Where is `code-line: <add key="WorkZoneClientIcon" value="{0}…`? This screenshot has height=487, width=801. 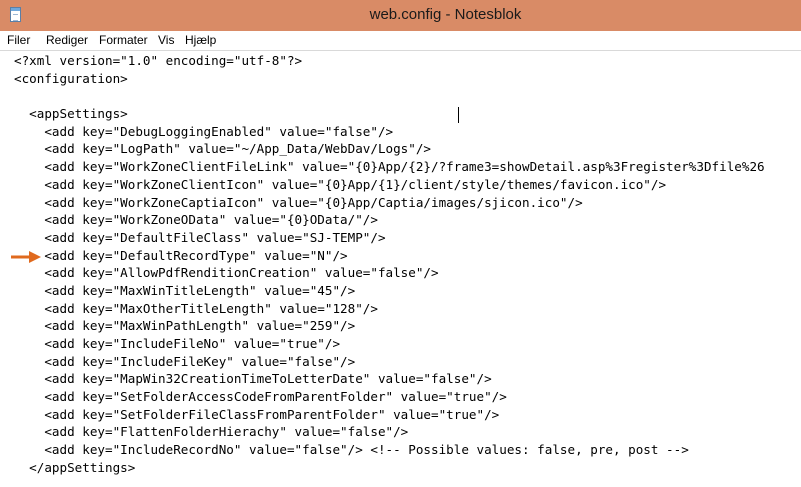
code-line: <add key="WorkZoneClientIcon" value="{0}… is located at coordinates (340, 184).